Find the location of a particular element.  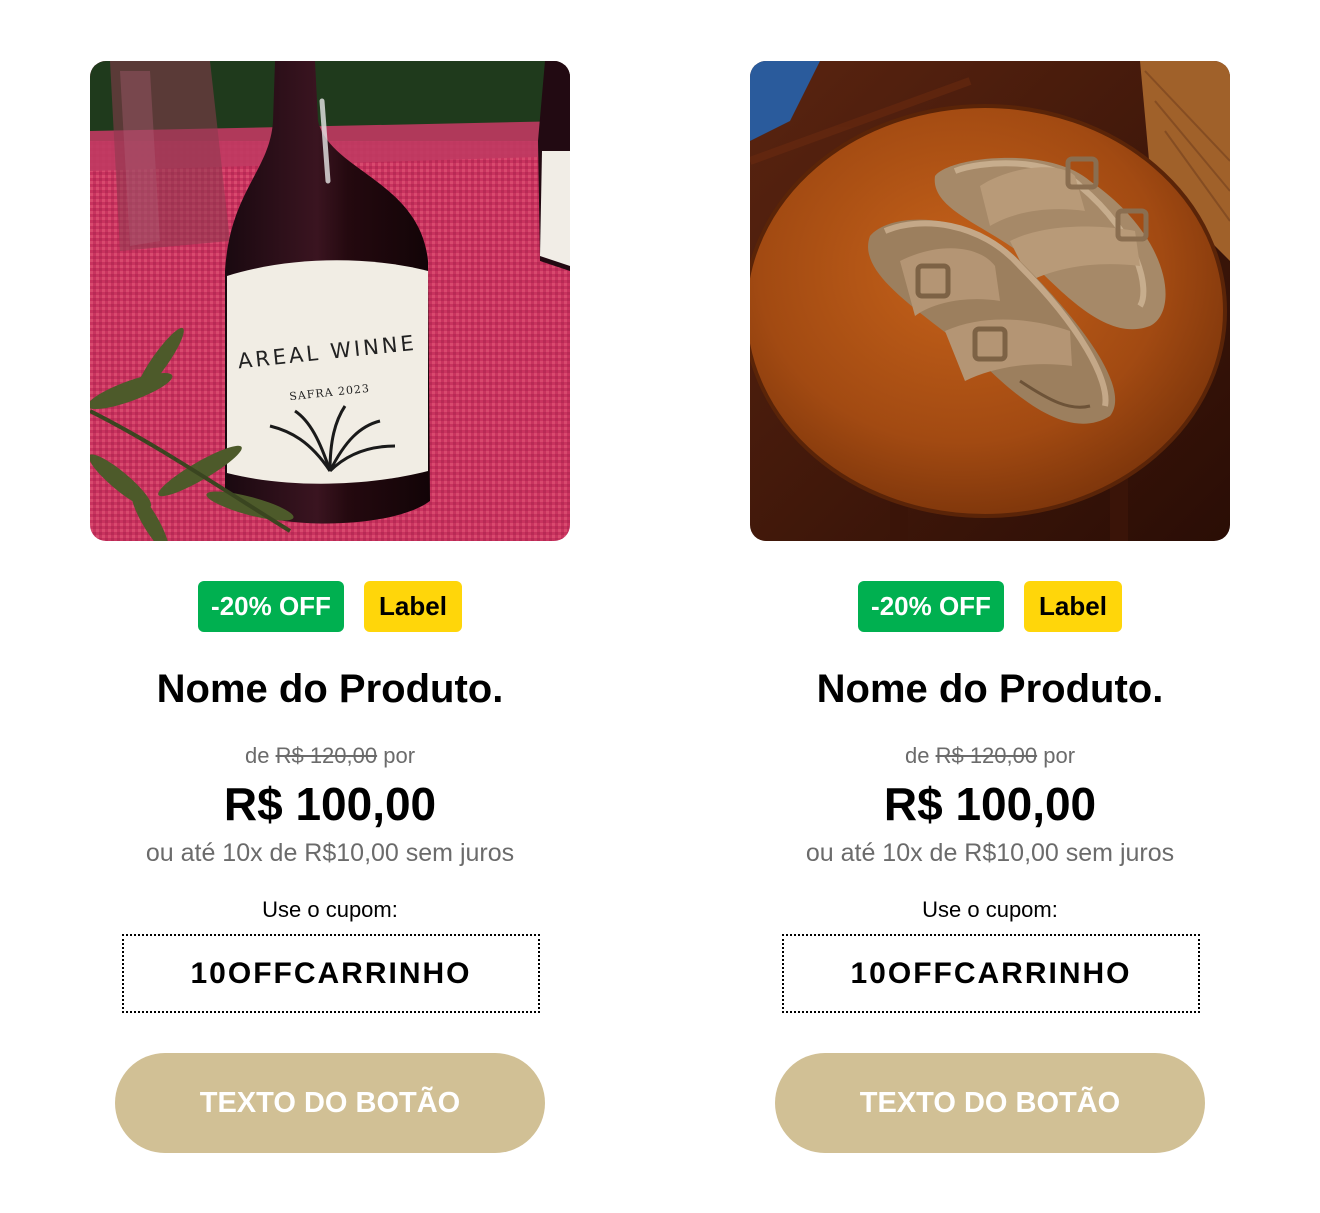

wine-bottle-photo: AREAL WINNE SAFRA 2023 is located at coordinates (330, 301).